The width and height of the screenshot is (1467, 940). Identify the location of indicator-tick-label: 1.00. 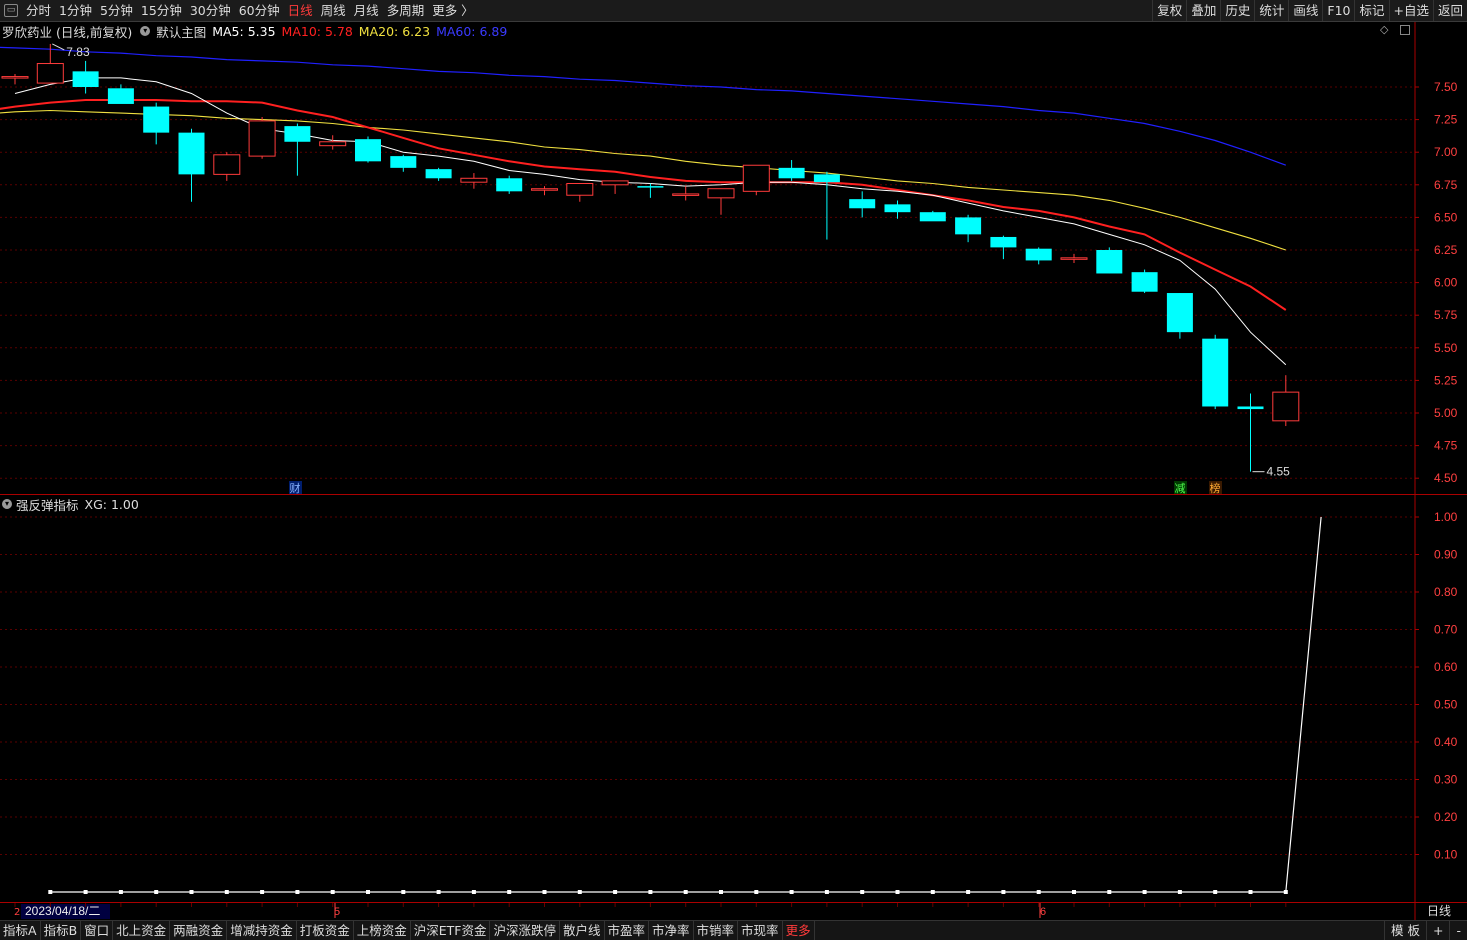
(1446, 517).